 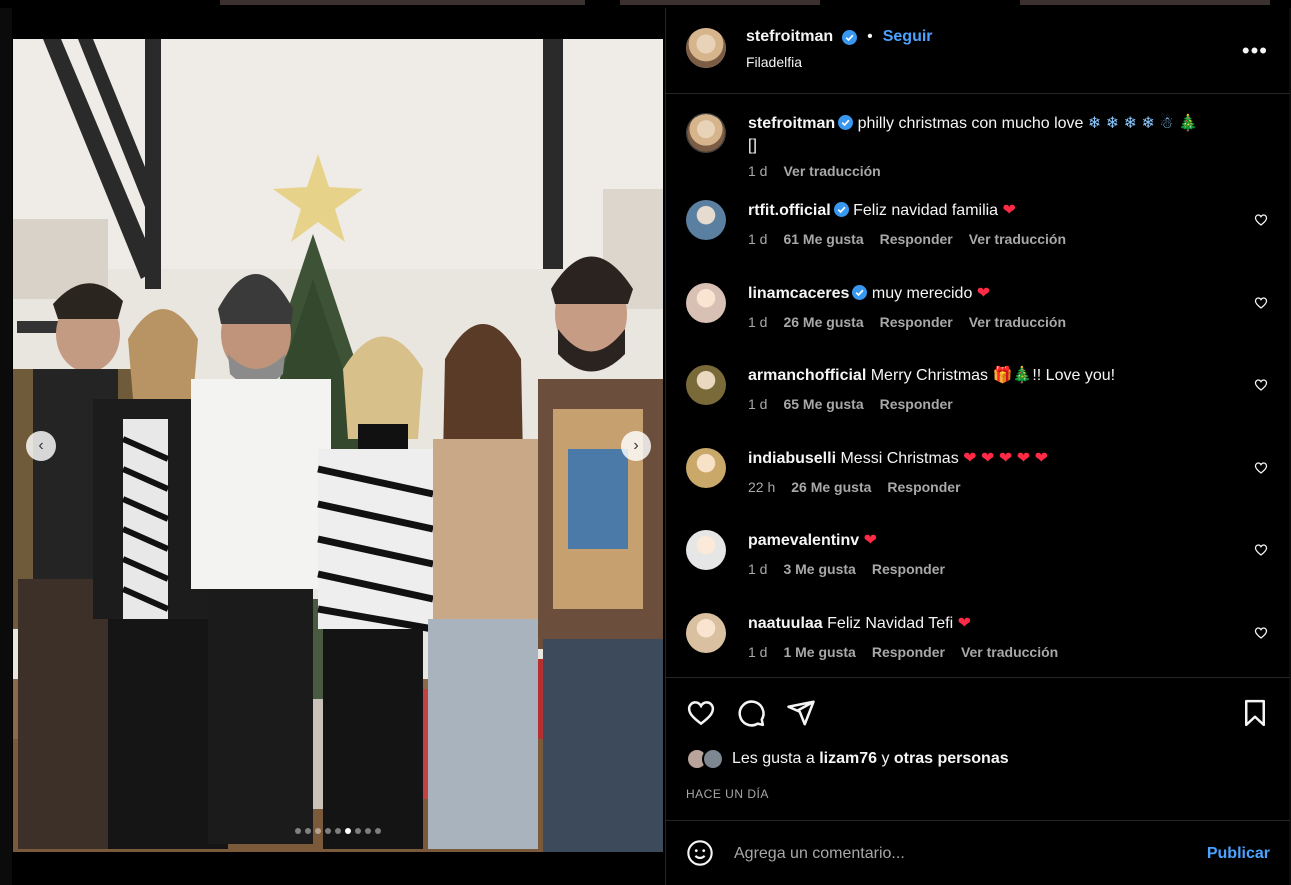 I want to click on carousel-prev-button: ‹, so click(x=41, y=446).